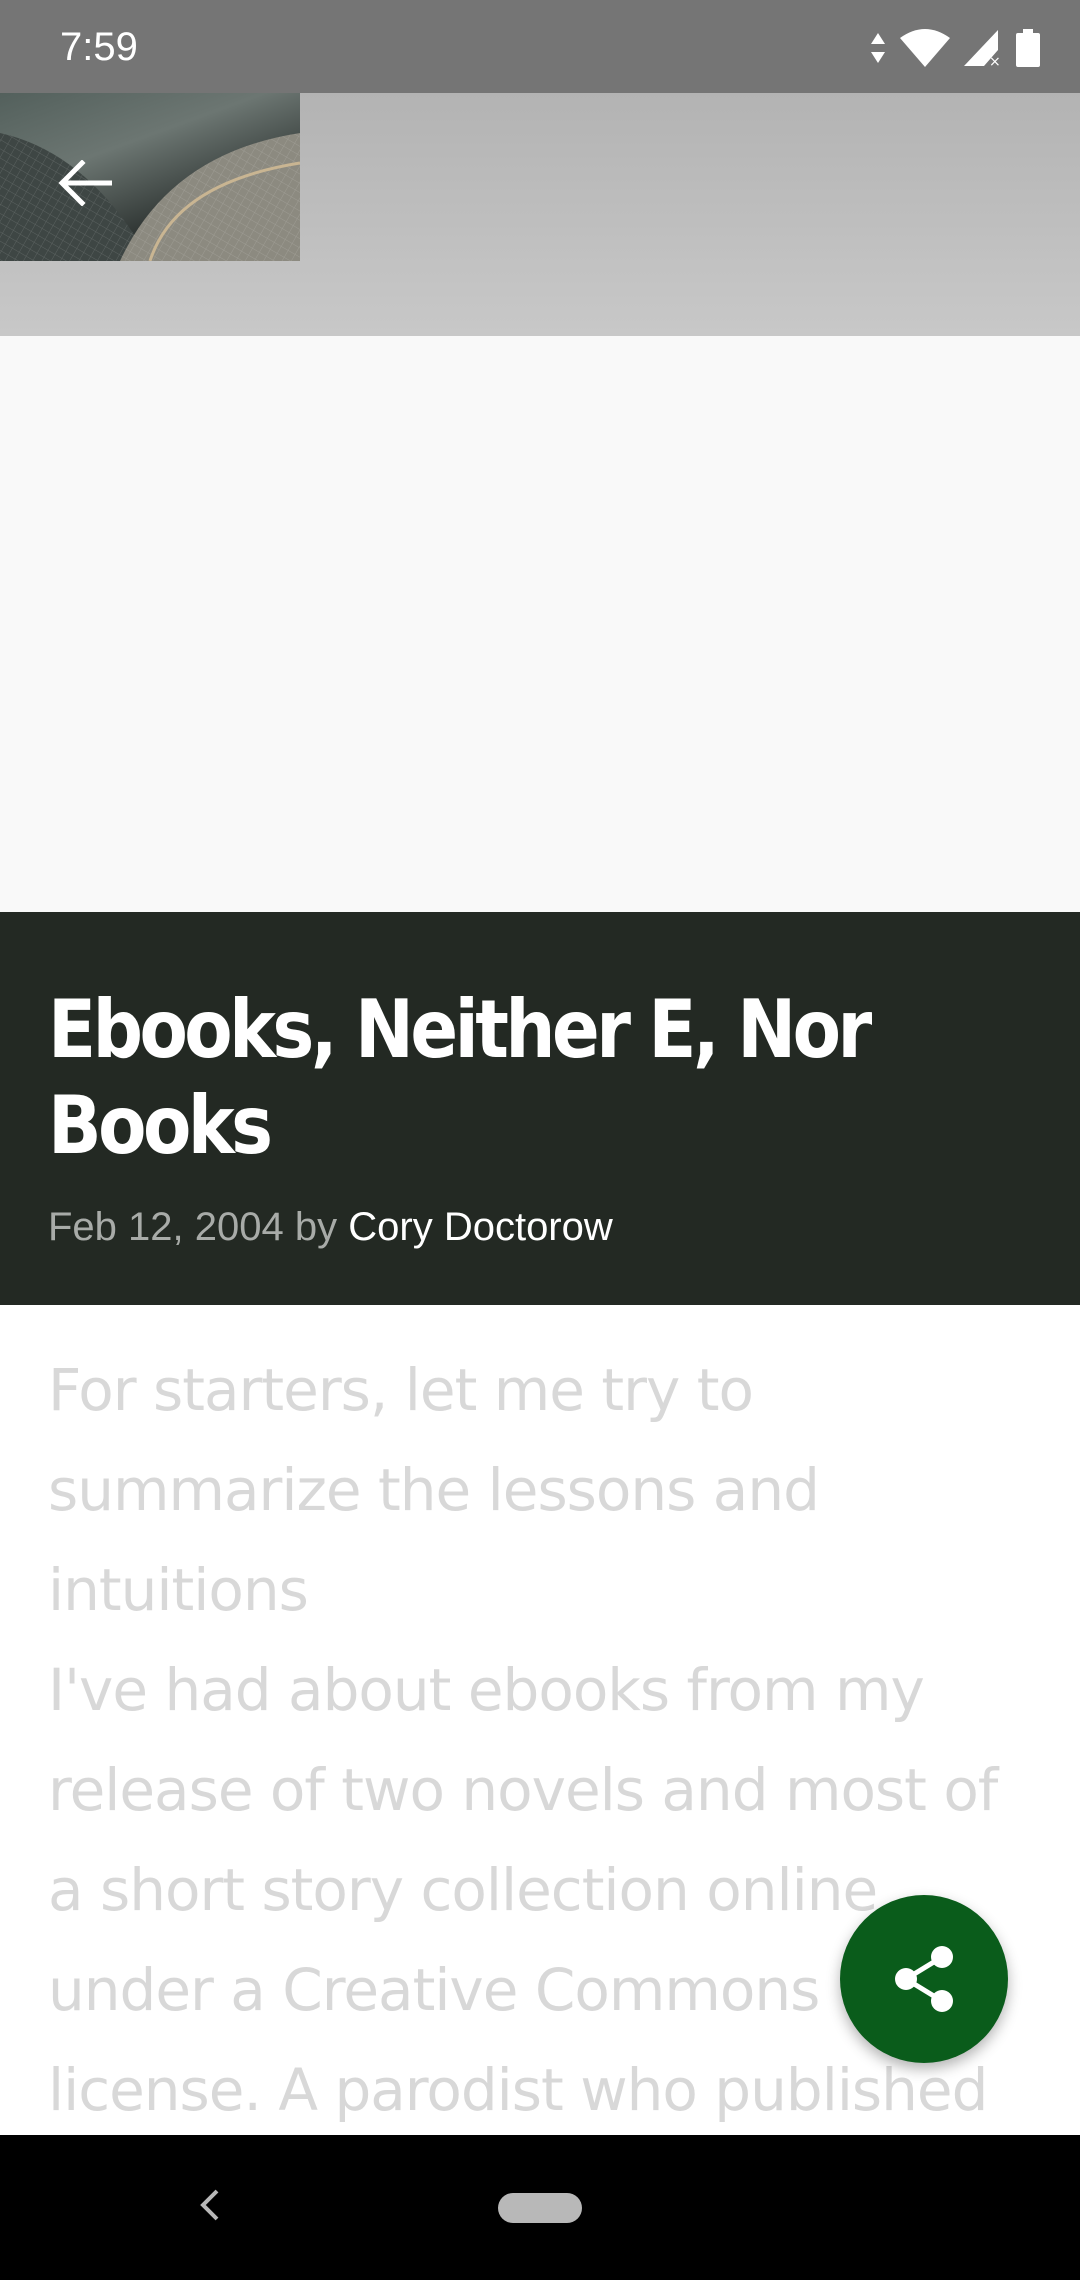  What do you see at coordinates (1028, 48) in the screenshot?
I see `battery-icon` at bounding box center [1028, 48].